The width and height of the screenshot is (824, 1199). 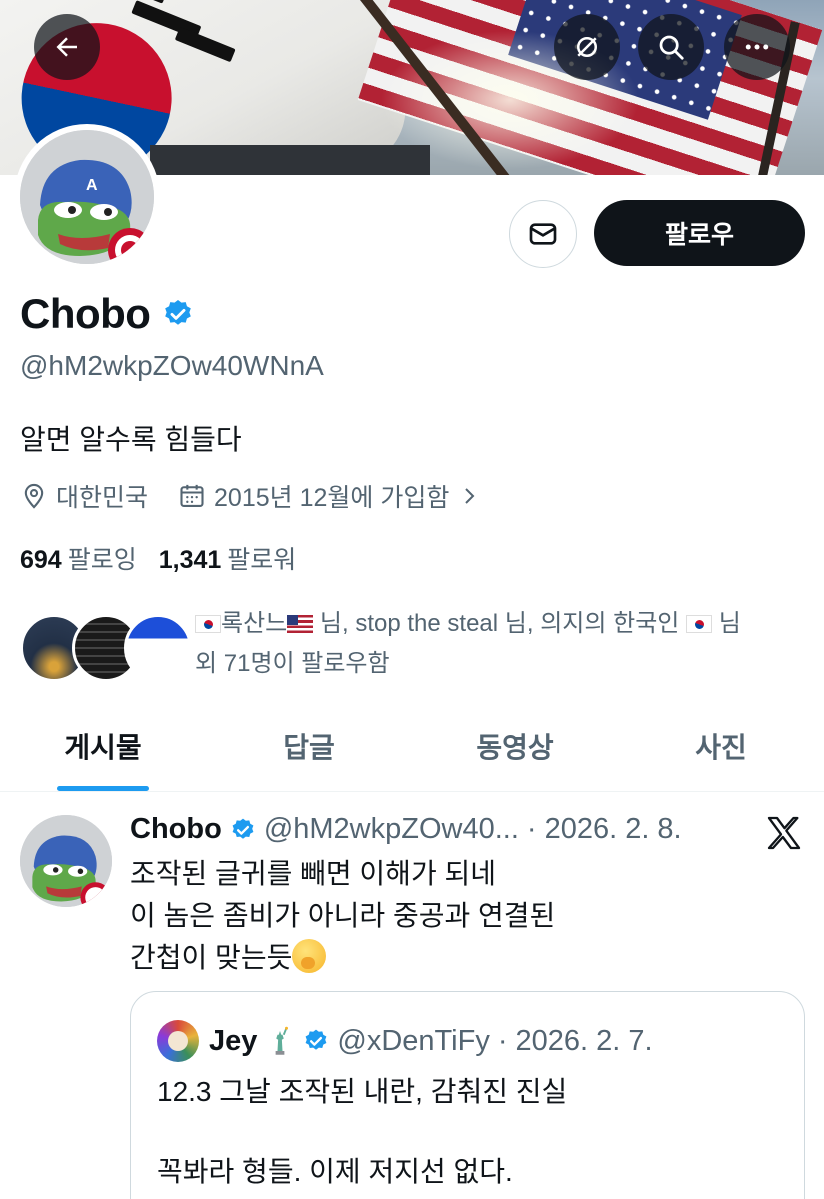 I want to click on display-name-row: Chobo, so click(x=107, y=314).